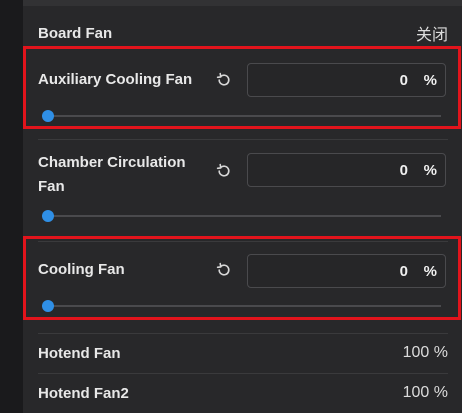  I want to click on cooling-fan-input: %, so click(346, 271).